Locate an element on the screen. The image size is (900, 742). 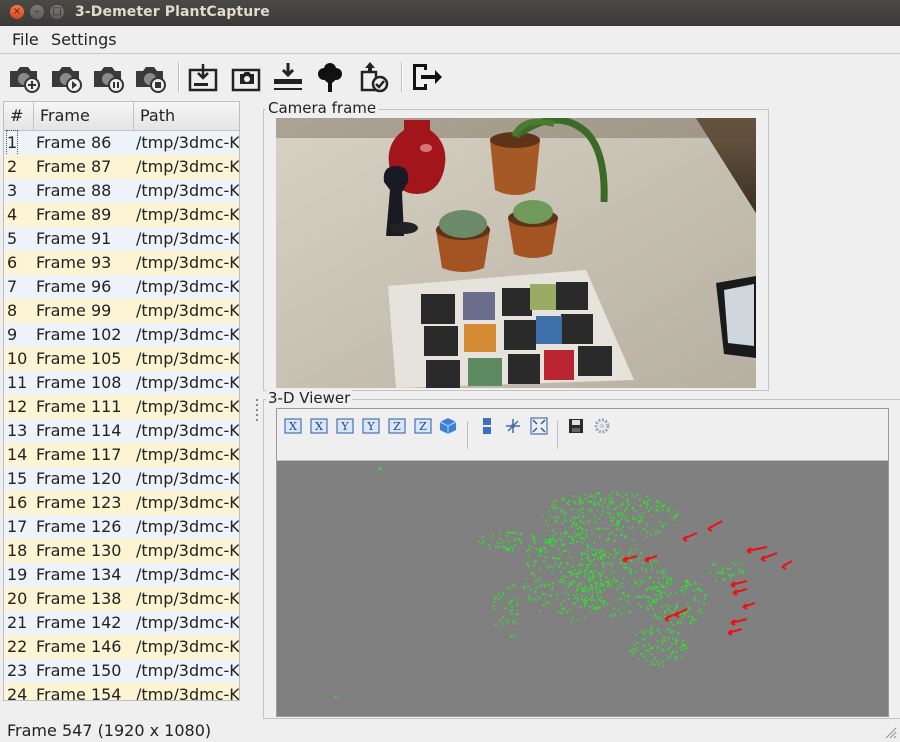
axes-icon is located at coordinates (513, 426).